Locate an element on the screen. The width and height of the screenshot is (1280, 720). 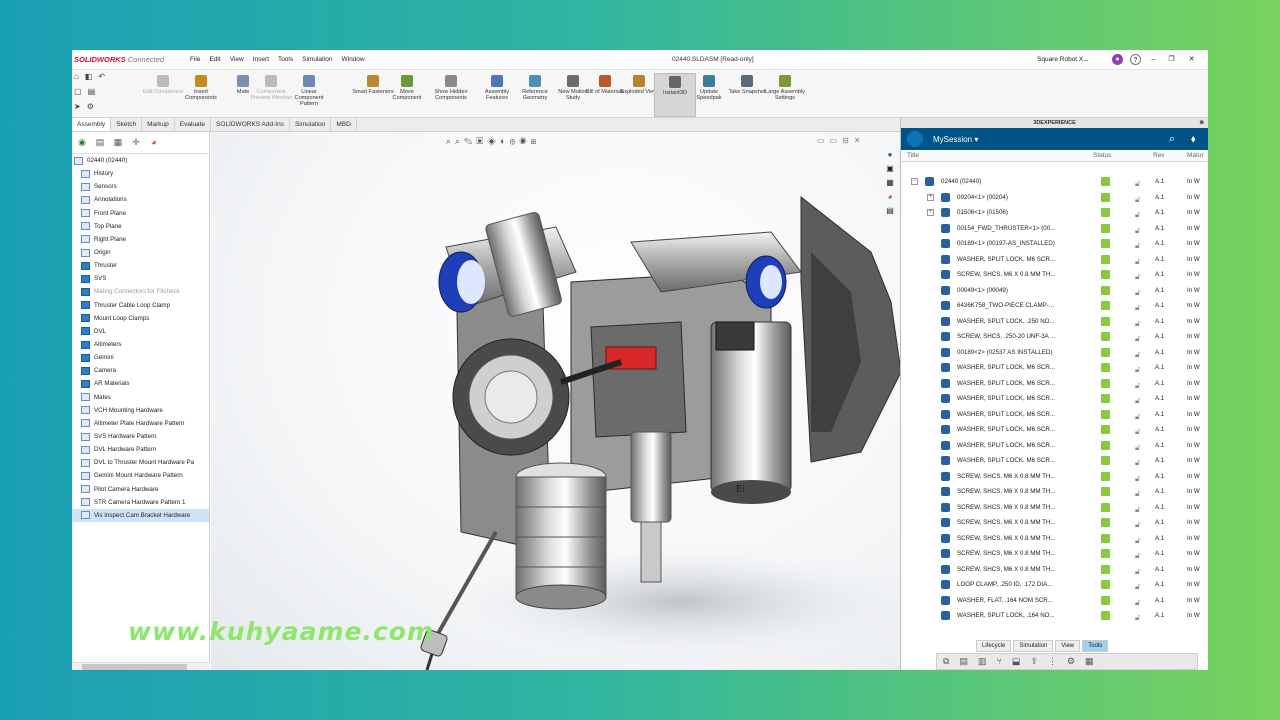
ribbon-take-snapshot-button: Take Snapshot is located at coordinates (747, 95).